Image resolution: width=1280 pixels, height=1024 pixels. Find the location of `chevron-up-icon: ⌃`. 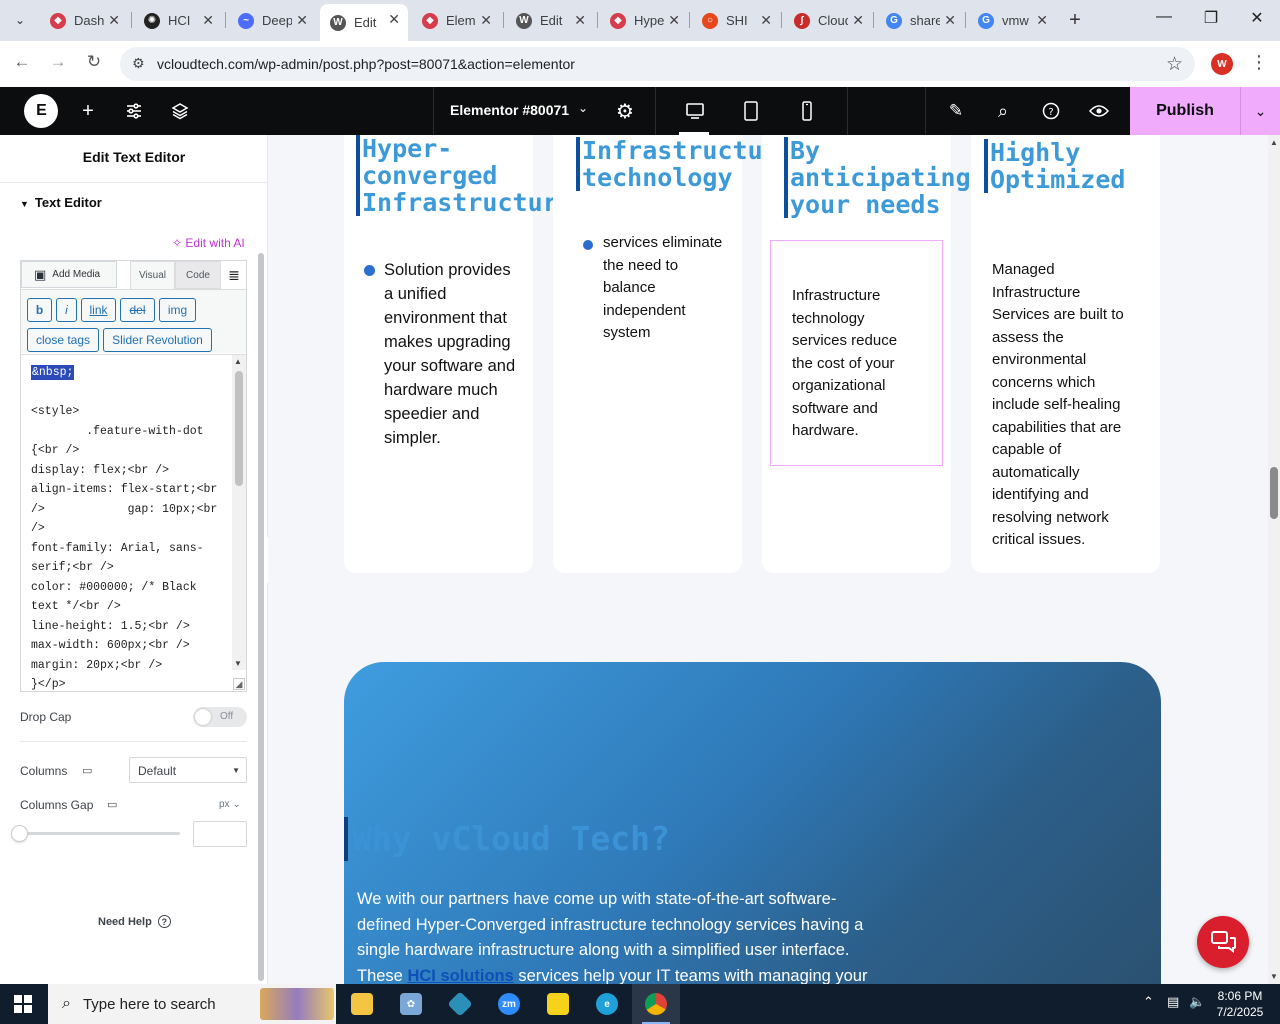

chevron-up-icon: ⌃ is located at coordinates (1148, 1002).